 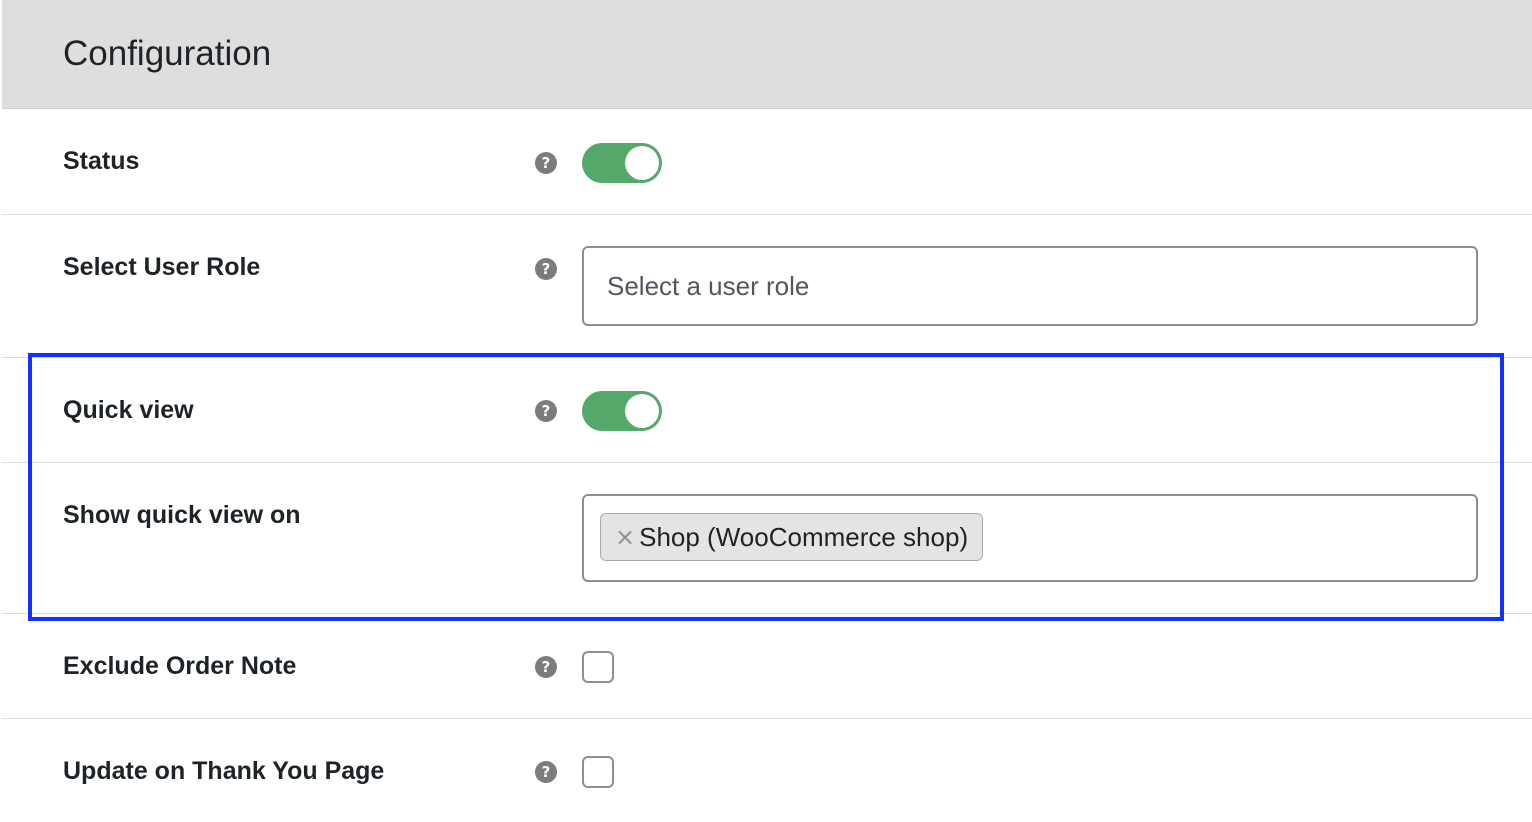 What do you see at coordinates (804, 537) in the screenshot?
I see `tag-label: Shop (WooCommerce shop)` at bounding box center [804, 537].